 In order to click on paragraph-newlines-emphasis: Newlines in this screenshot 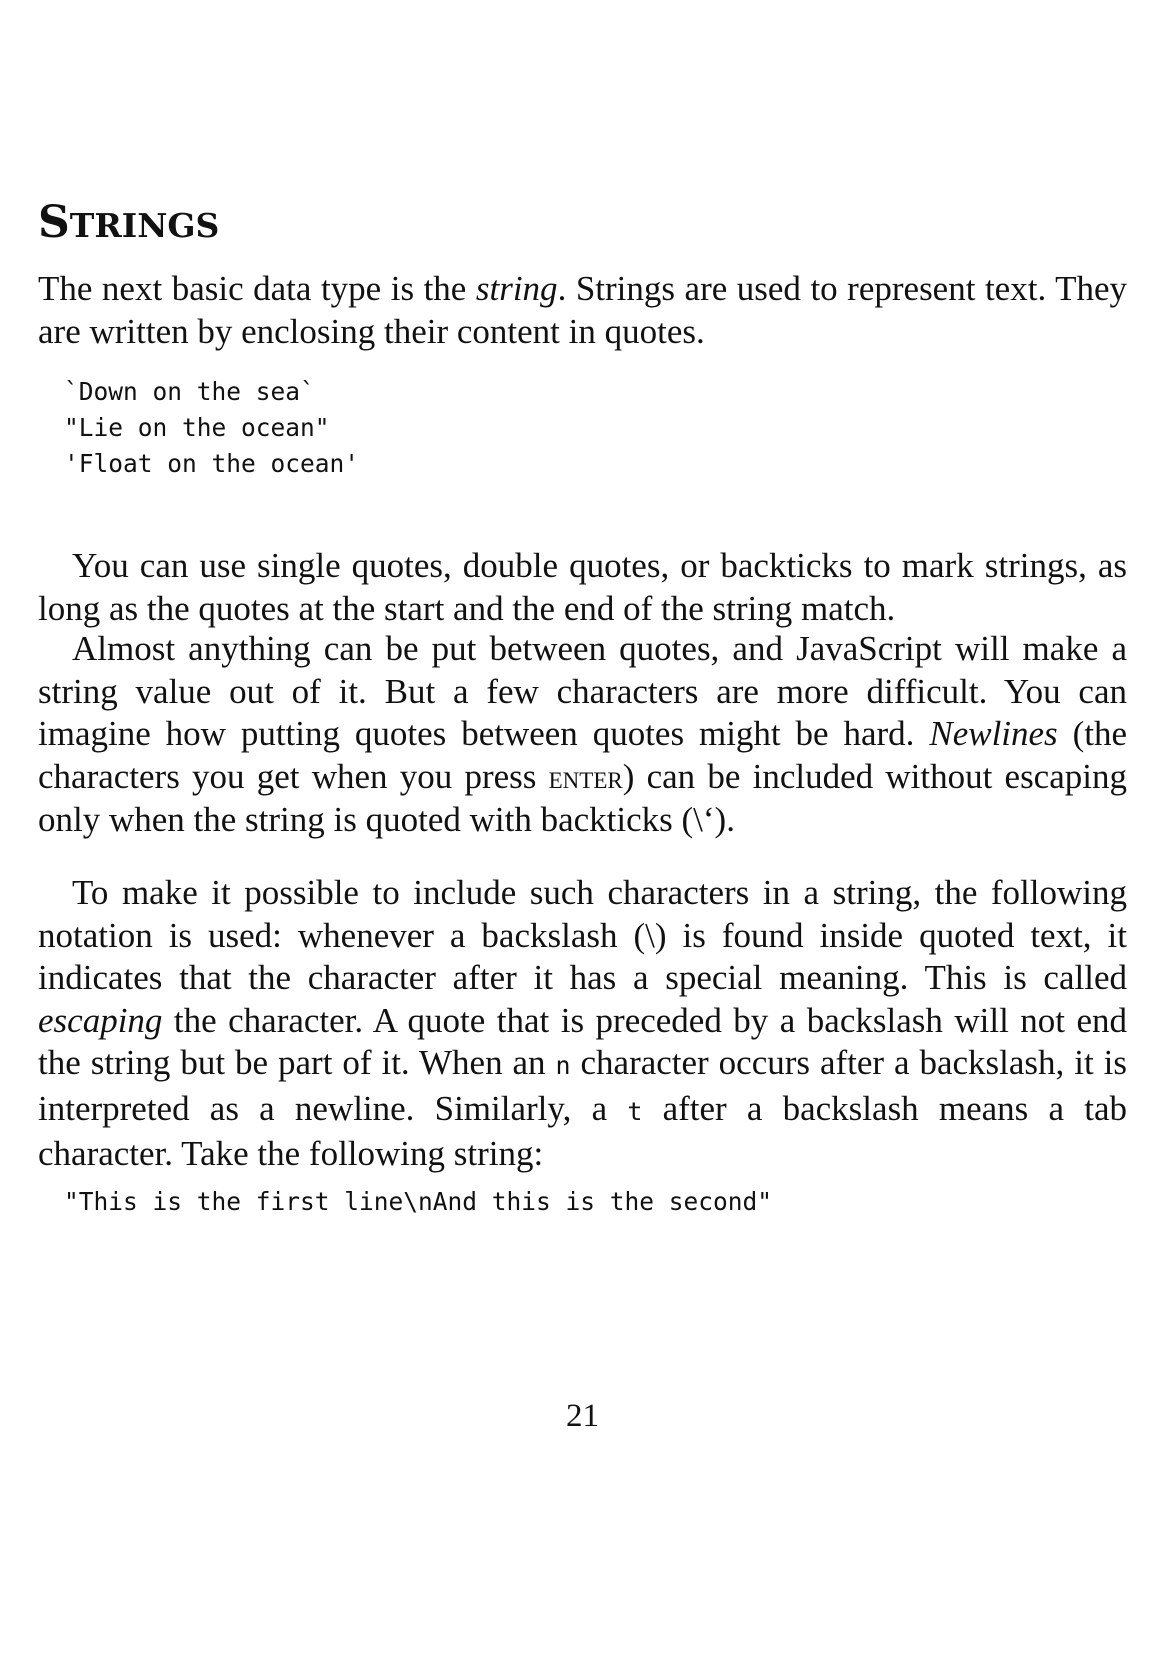, I will do `click(993, 733)`.